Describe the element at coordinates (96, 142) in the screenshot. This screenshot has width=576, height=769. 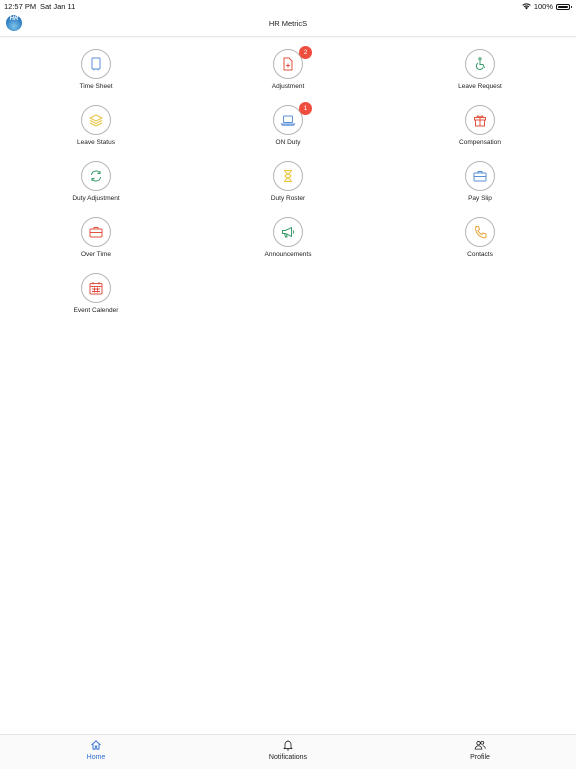
I see `tile-label: Leave Status` at that location.